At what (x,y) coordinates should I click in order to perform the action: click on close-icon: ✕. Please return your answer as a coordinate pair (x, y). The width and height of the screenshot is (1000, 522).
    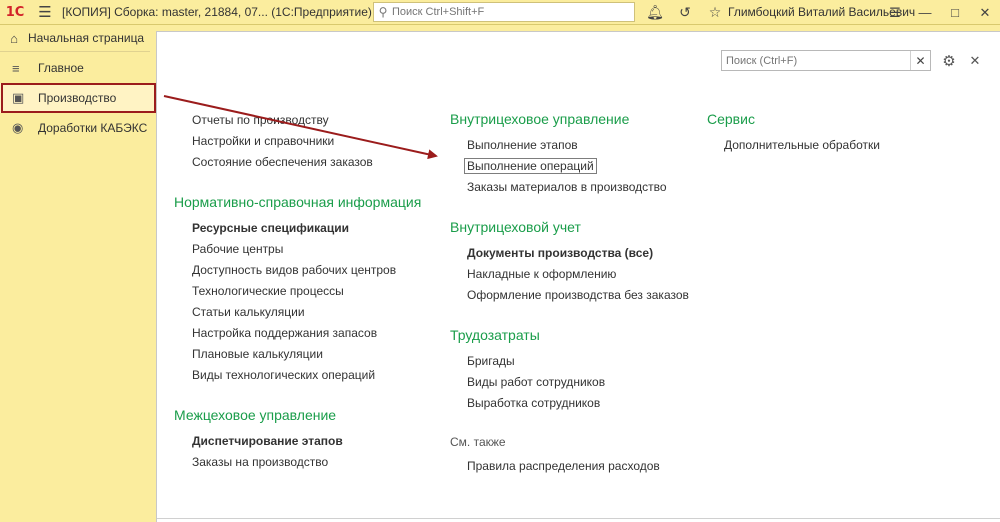
    Looking at the image, I should click on (975, 60).